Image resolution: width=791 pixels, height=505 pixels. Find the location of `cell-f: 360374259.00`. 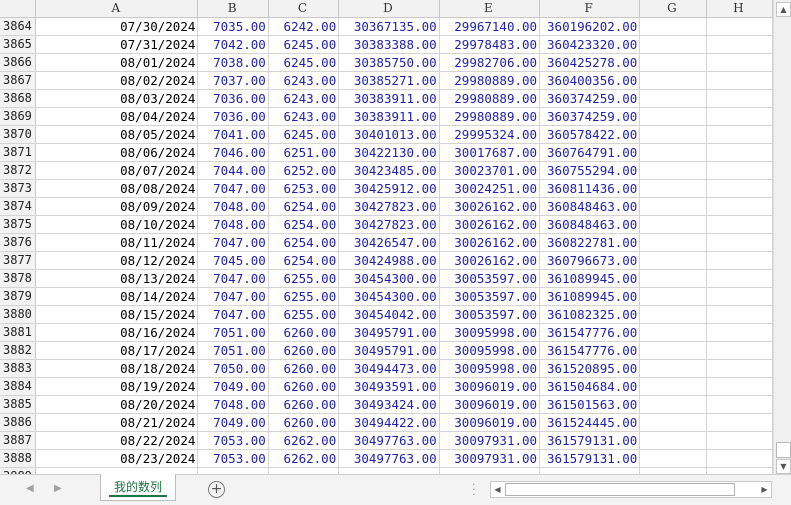

cell-f: 360374259.00 is located at coordinates (590, 116).